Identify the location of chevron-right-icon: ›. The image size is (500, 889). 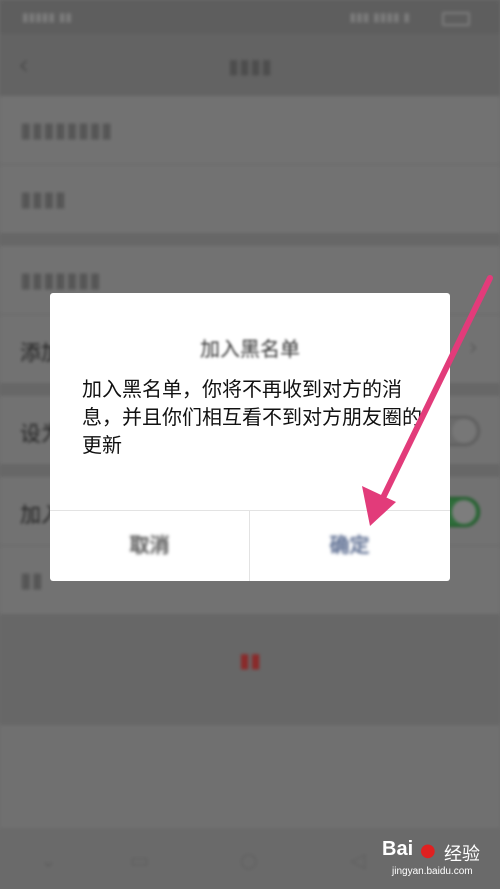
(473, 347).